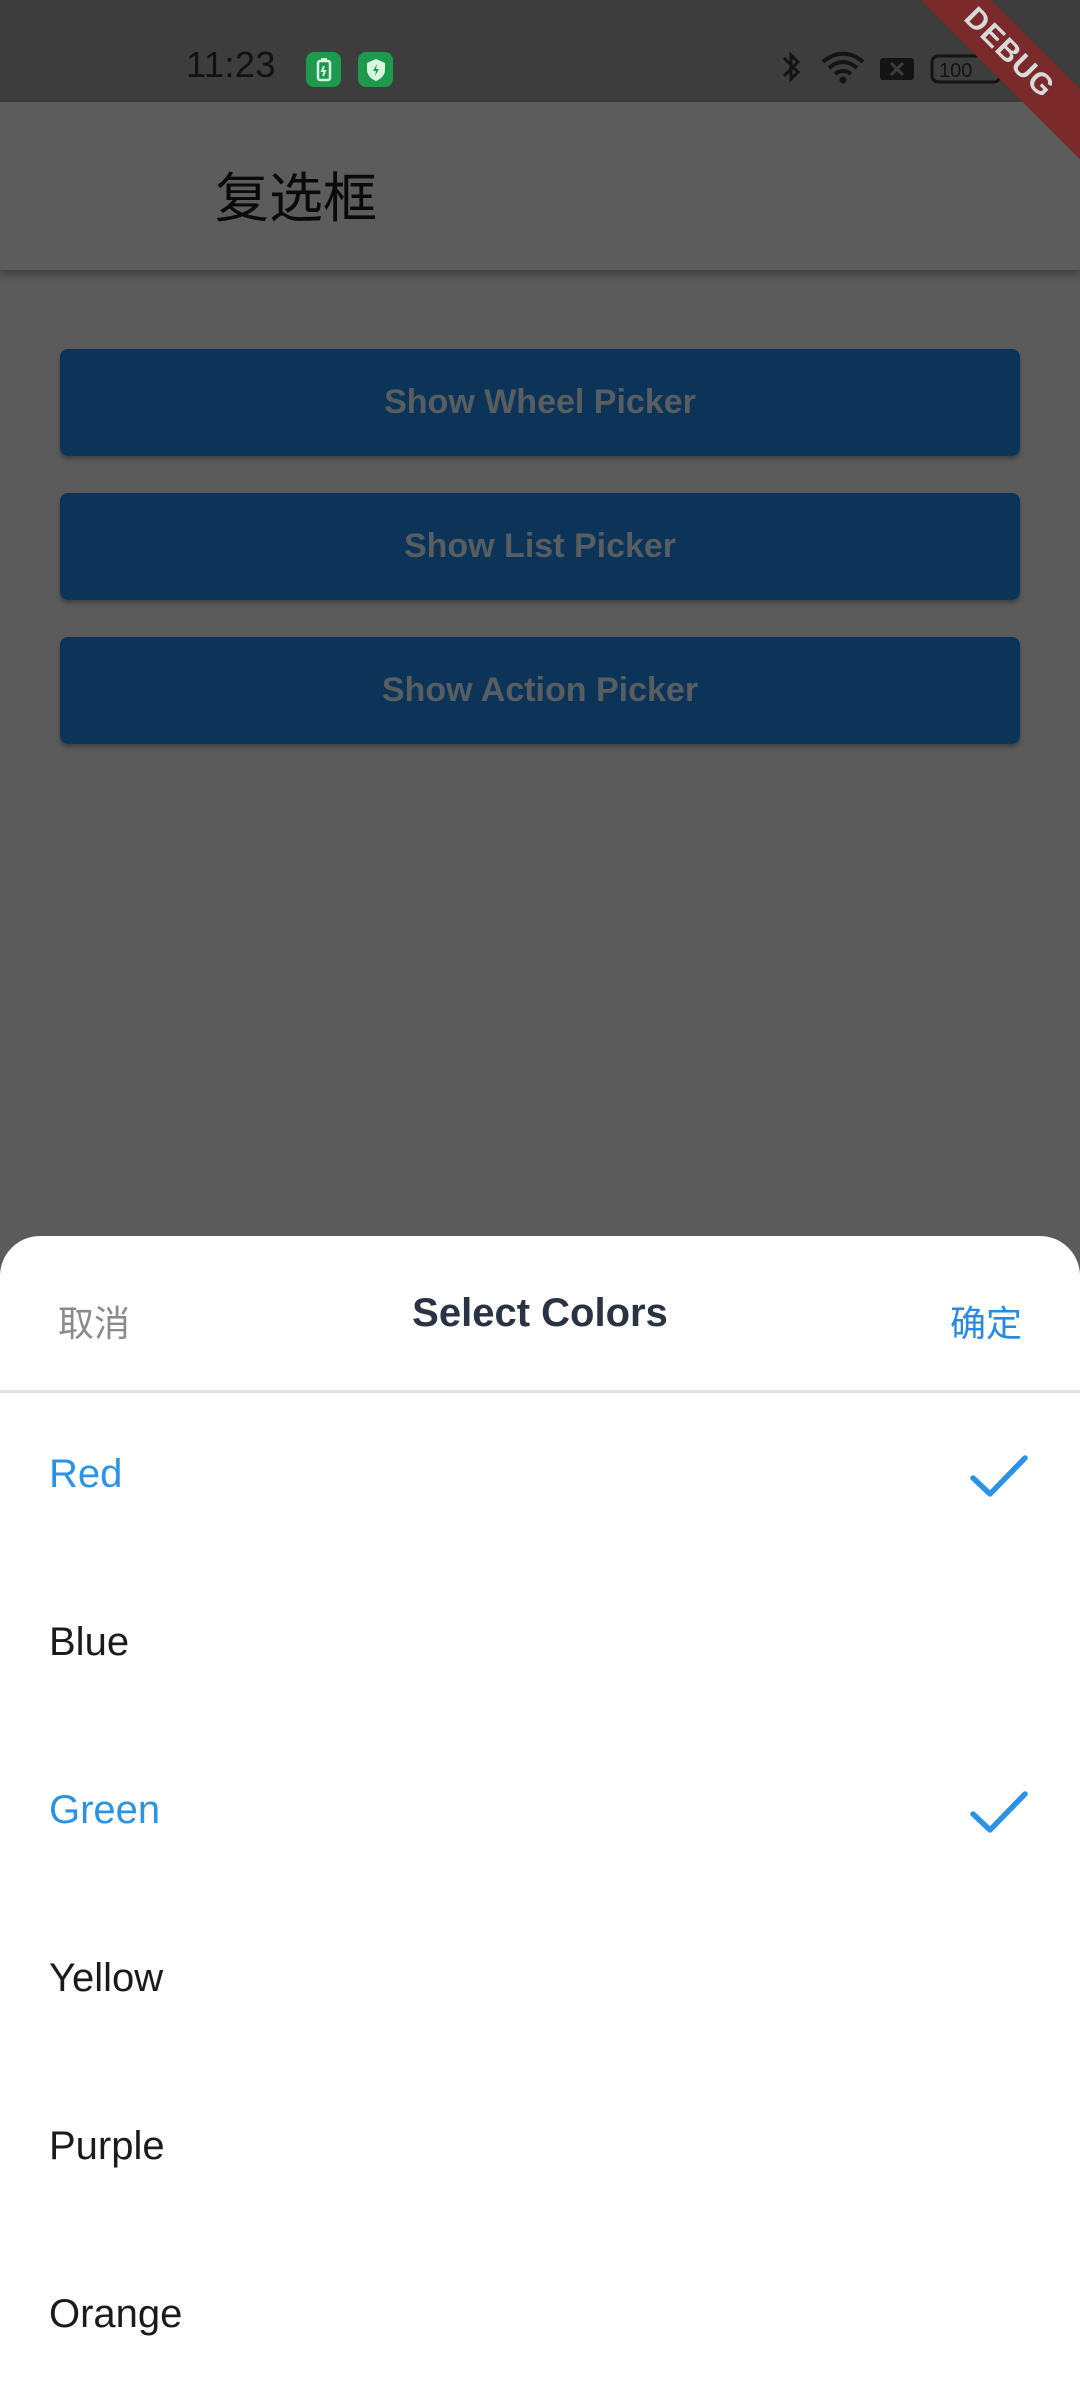 This screenshot has width=1080, height=2400. What do you see at coordinates (540, 51) in the screenshot?
I see `status-bar: 11:23 100` at bounding box center [540, 51].